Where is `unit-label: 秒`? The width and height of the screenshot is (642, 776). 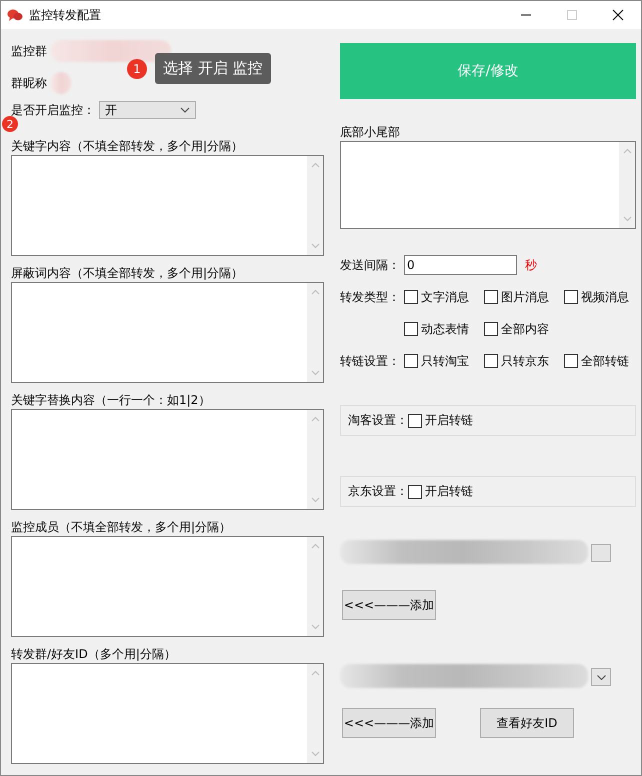
unit-label: 秒 is located at coordinates (531, 265).